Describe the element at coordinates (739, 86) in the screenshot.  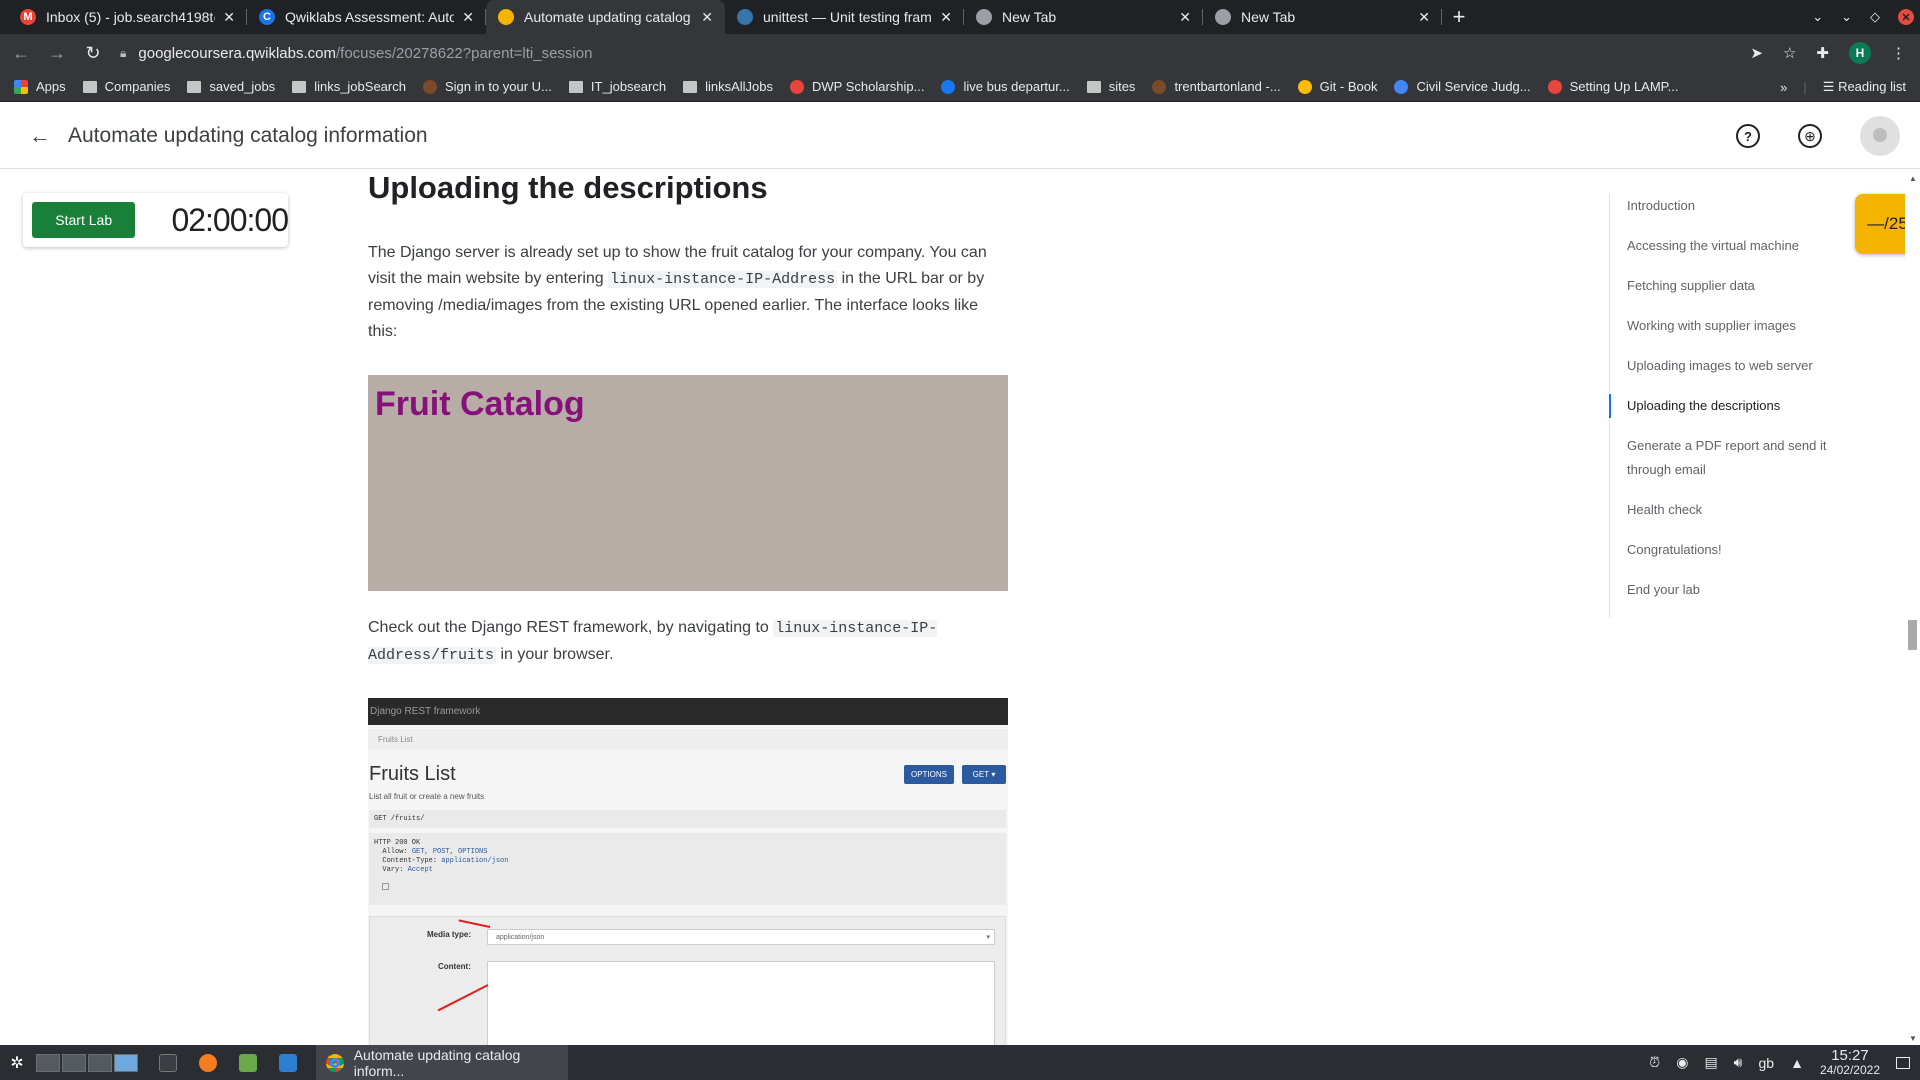
I see `bookmark-label: linksAllJobs` at that location.